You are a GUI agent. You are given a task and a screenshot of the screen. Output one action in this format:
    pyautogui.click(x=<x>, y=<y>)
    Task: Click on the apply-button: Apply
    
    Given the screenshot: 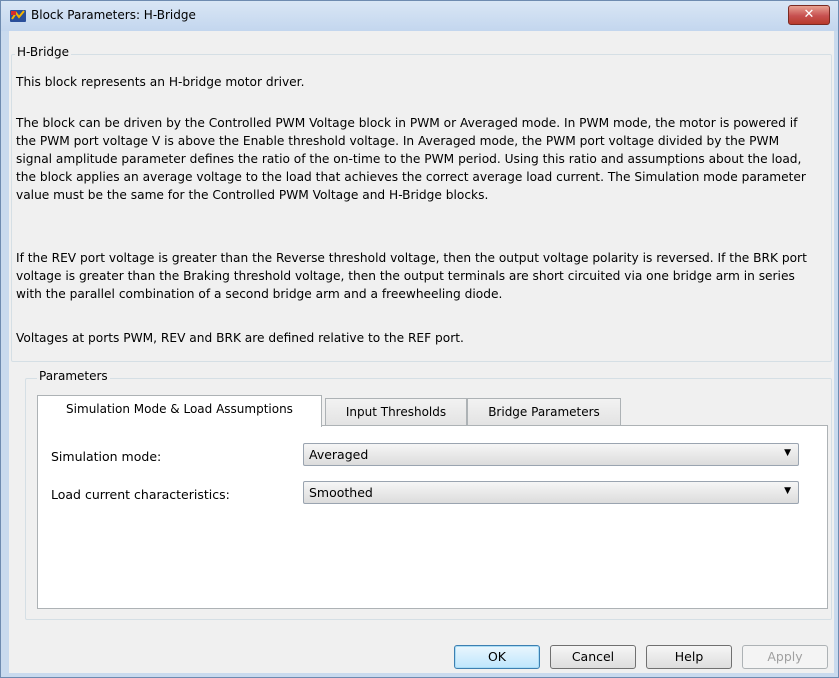 What is the action you would take?
    pyautogui.click(x=785, y=657)
    